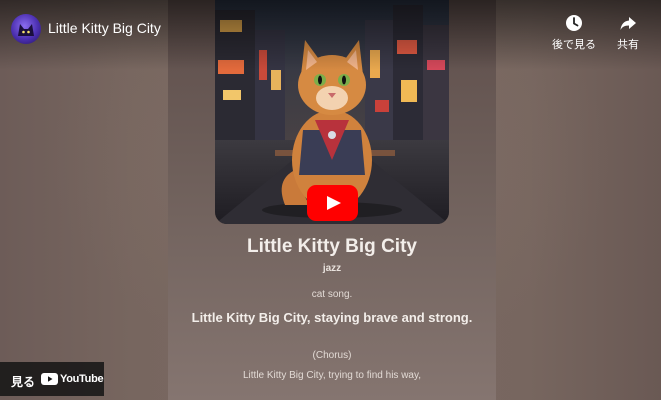 The height and width of the screenshot is (400, 661). I want to click on youtube-logo-icon, so click(49, 379).